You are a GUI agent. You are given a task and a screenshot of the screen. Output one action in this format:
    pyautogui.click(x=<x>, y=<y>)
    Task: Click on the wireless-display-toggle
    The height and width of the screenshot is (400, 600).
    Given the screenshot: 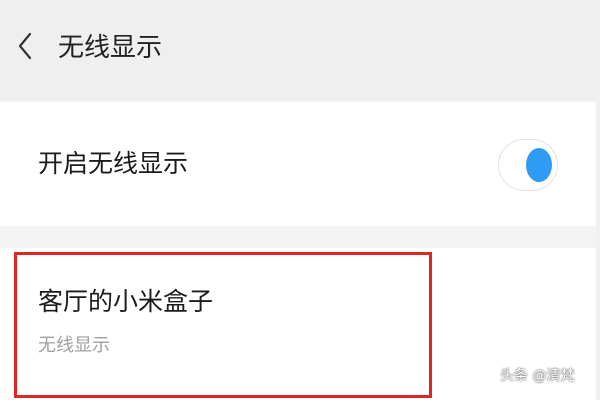 What is the action you would take?
    pyautogui.click(x=528, y=165)
    